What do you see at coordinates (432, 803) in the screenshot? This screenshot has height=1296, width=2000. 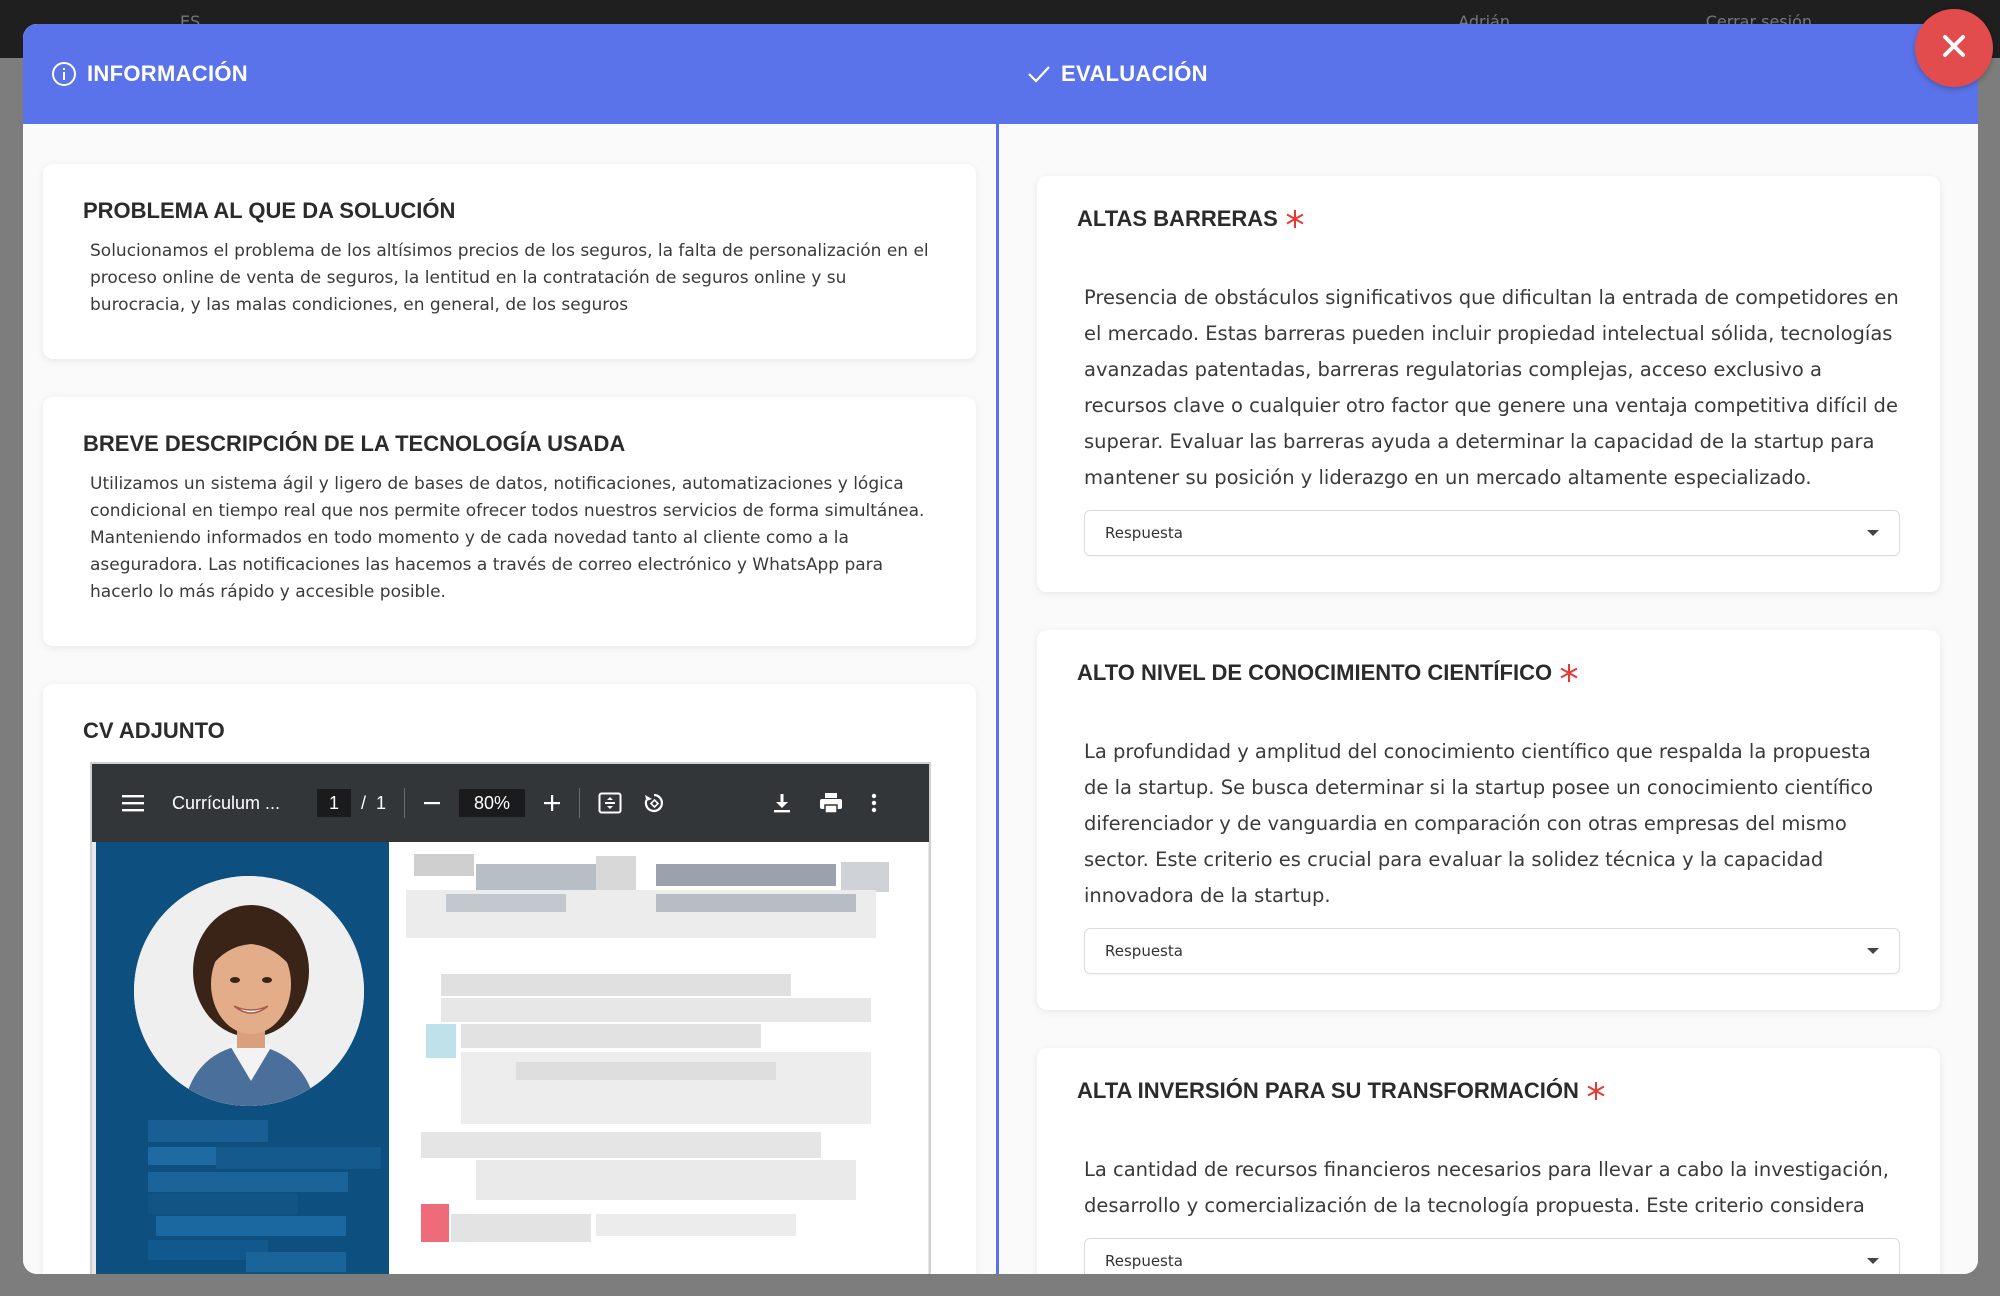 I see `zoom-out-icon` at bounding box center [432, 803].